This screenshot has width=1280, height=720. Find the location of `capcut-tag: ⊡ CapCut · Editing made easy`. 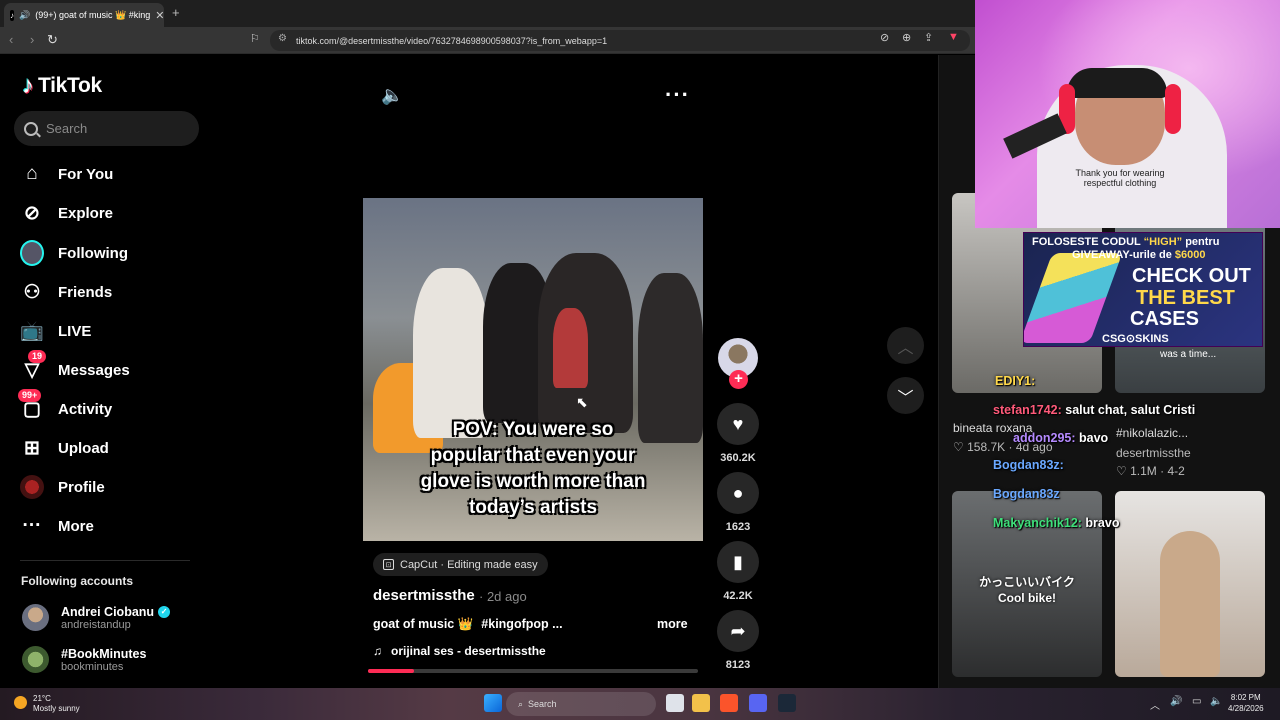

capcut-tag: ⊡ CapCut · Editing made easy is located at coordinates (460, 564).